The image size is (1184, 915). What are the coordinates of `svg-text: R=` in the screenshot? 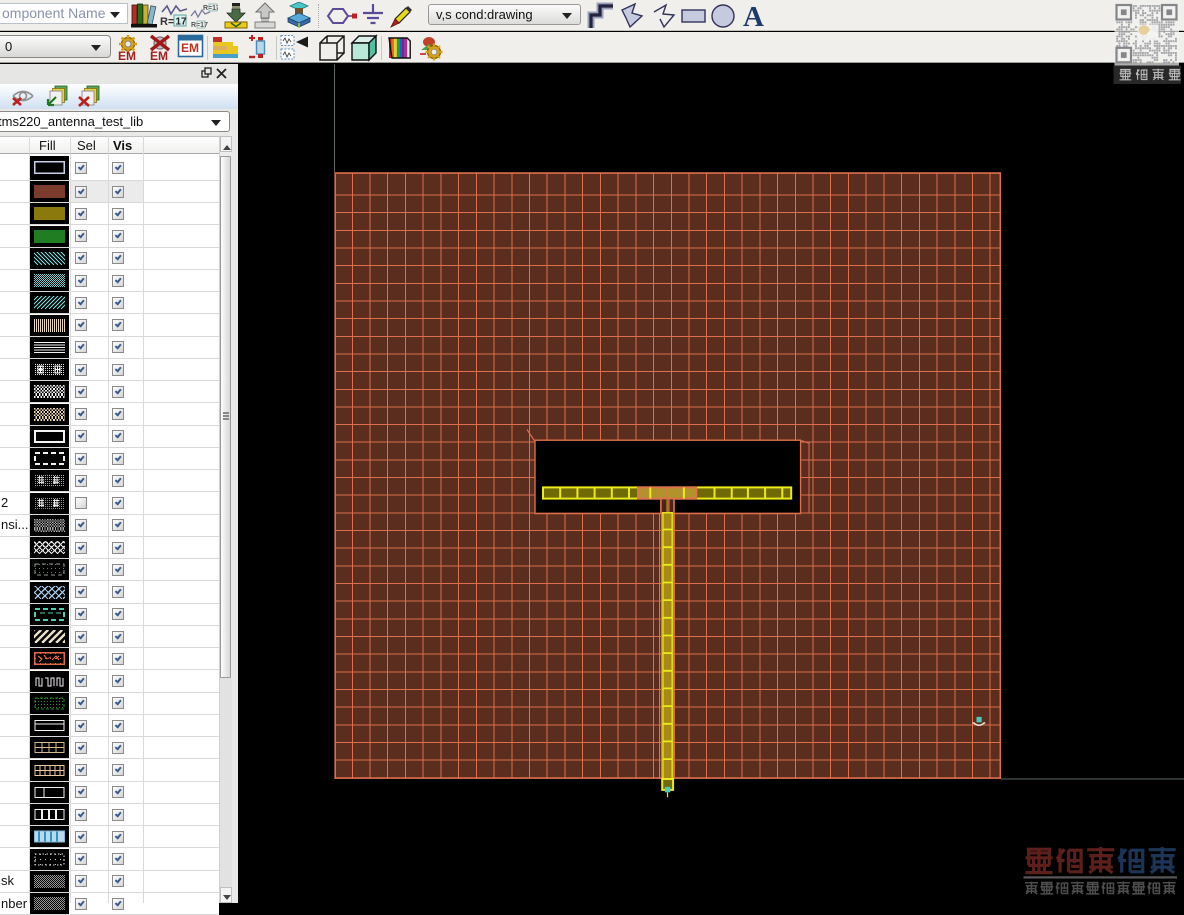 It's located at (167, 22).